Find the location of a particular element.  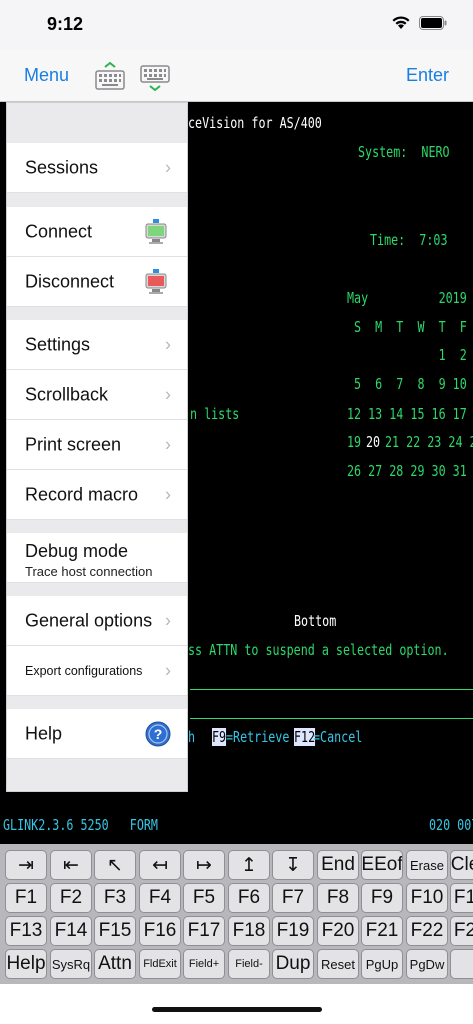

terminal-attn-message: ss ATTN to suspend a selected option. is located at coordinates (318, 650).